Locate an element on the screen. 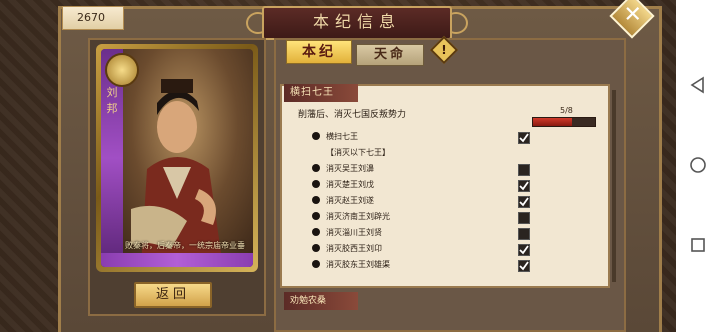  task-row: 横扫七王 is located at coordinates (335, 138).